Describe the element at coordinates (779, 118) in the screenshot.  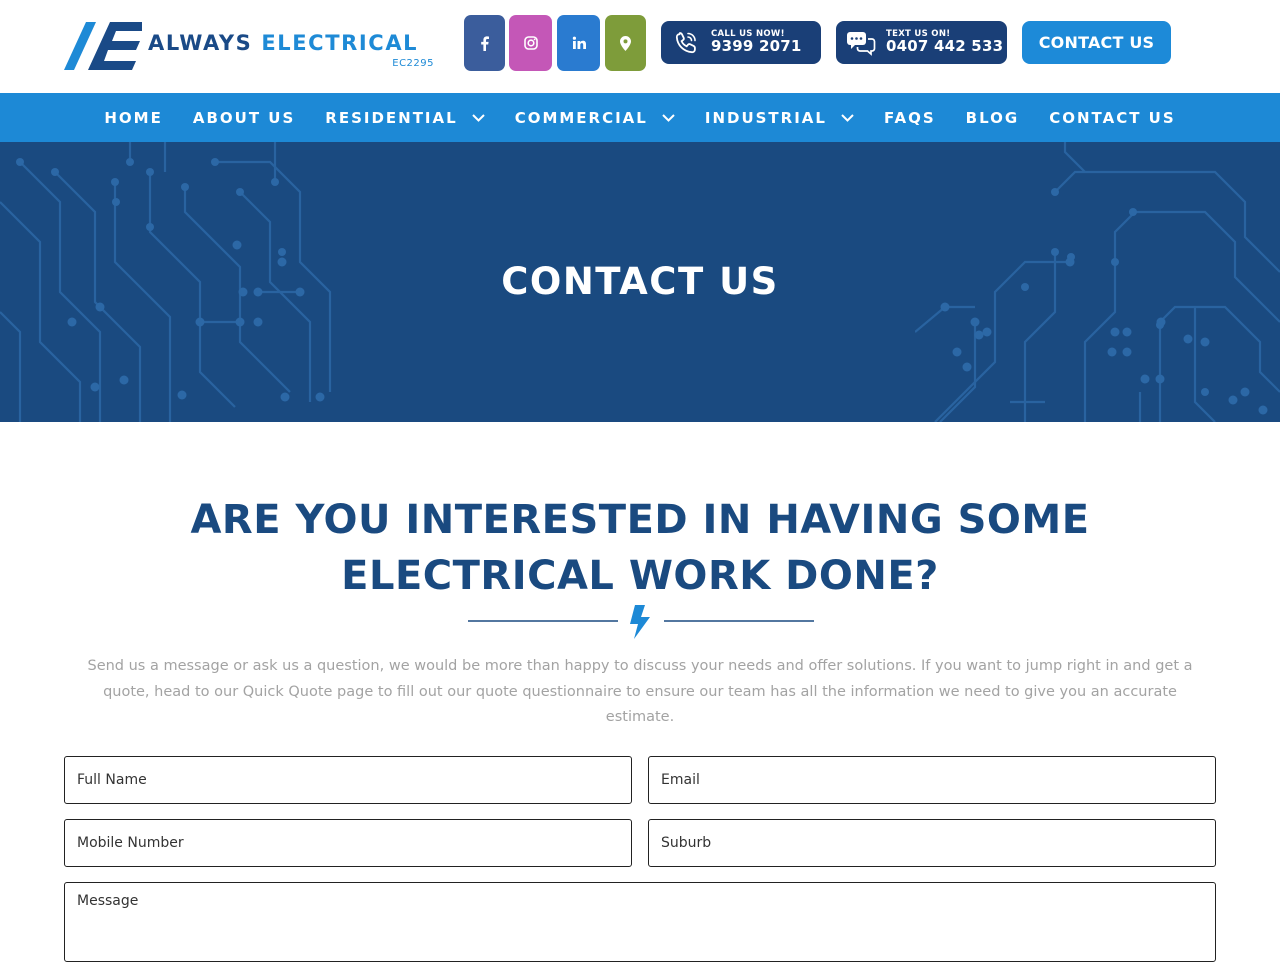
I see `nav-item-industrial: INDUSTRIAL` at that location.